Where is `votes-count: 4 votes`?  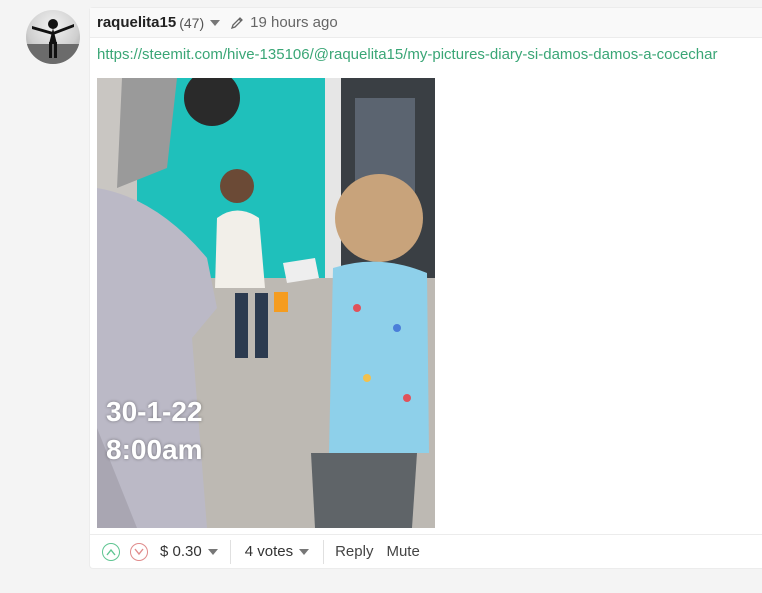 votes-count: 4 votes is located at coordinates (269, 551).